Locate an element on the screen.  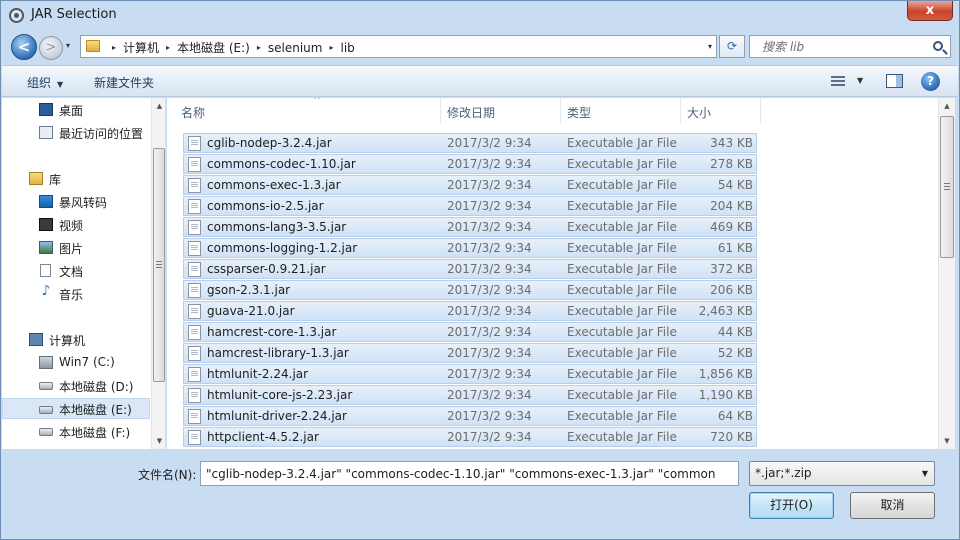
preview-pane-icon is located at coordinates (894, 81).